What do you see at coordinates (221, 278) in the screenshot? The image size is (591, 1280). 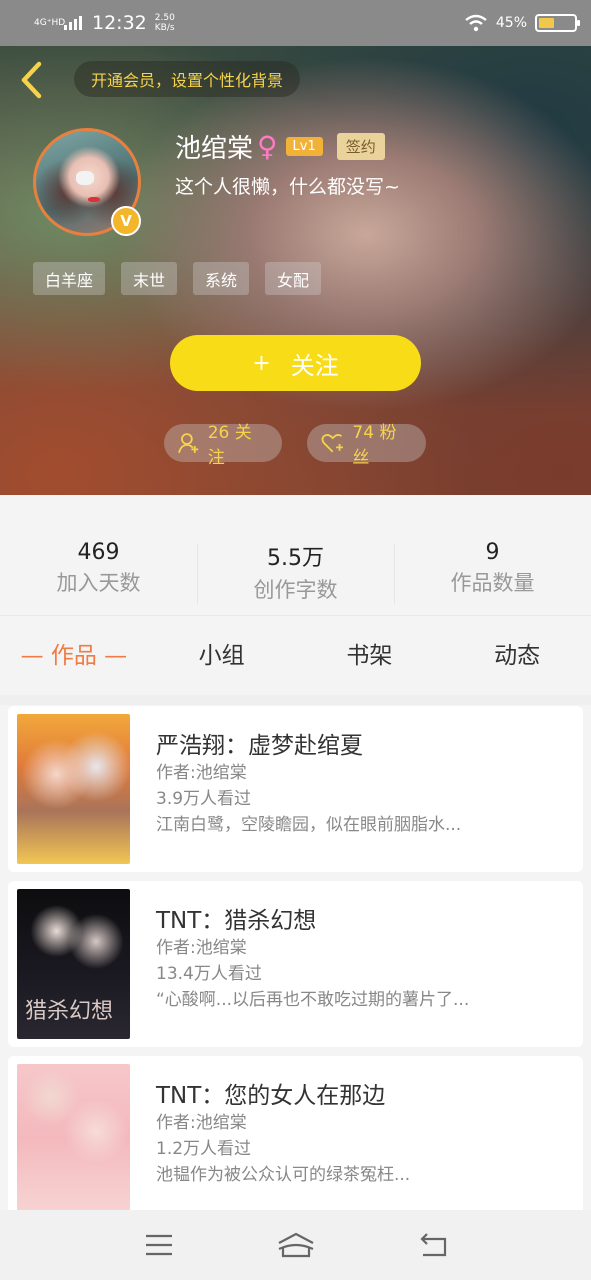 I see `tag-item: 系统` at bounding box center [221, 278].